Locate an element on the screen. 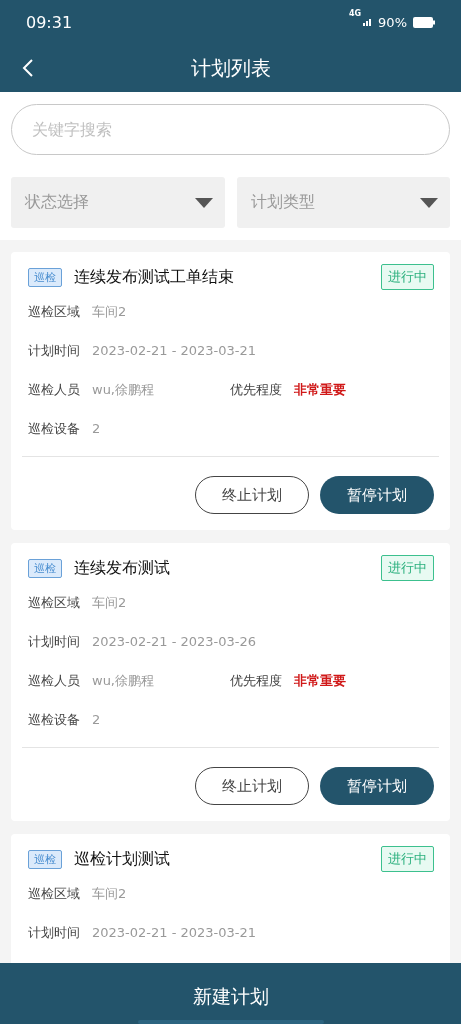 This screenshot has width=461, height=1024. back-icon is located at coordinates (28, 68).